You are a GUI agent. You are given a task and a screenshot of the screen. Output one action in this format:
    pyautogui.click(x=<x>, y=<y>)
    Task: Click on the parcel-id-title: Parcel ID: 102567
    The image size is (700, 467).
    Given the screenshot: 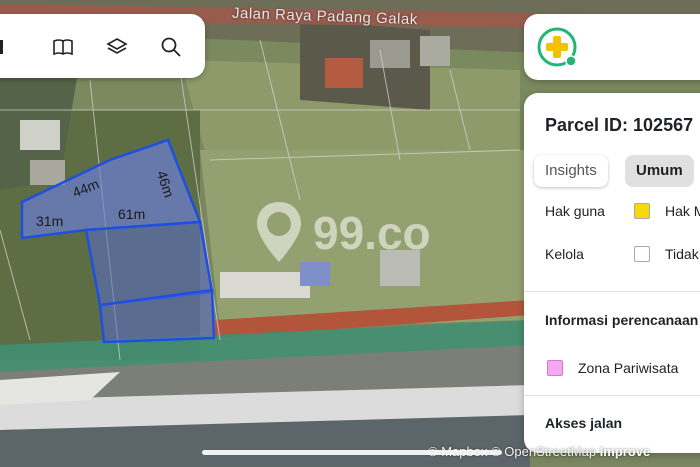 What is the action you would take?
    pyautogui.click(x=619, y=125)
    